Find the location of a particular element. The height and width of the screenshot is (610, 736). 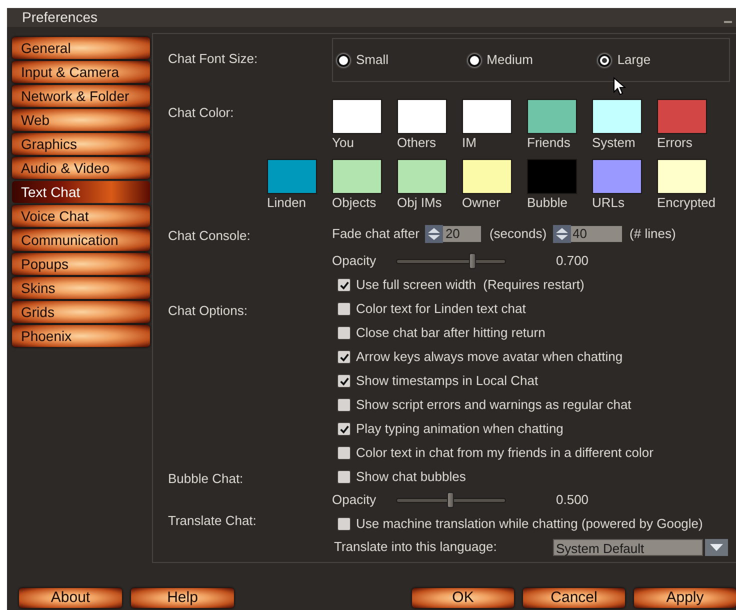

checkbox-label: Play typing animation when chatting is located at coordinates (460, 429).